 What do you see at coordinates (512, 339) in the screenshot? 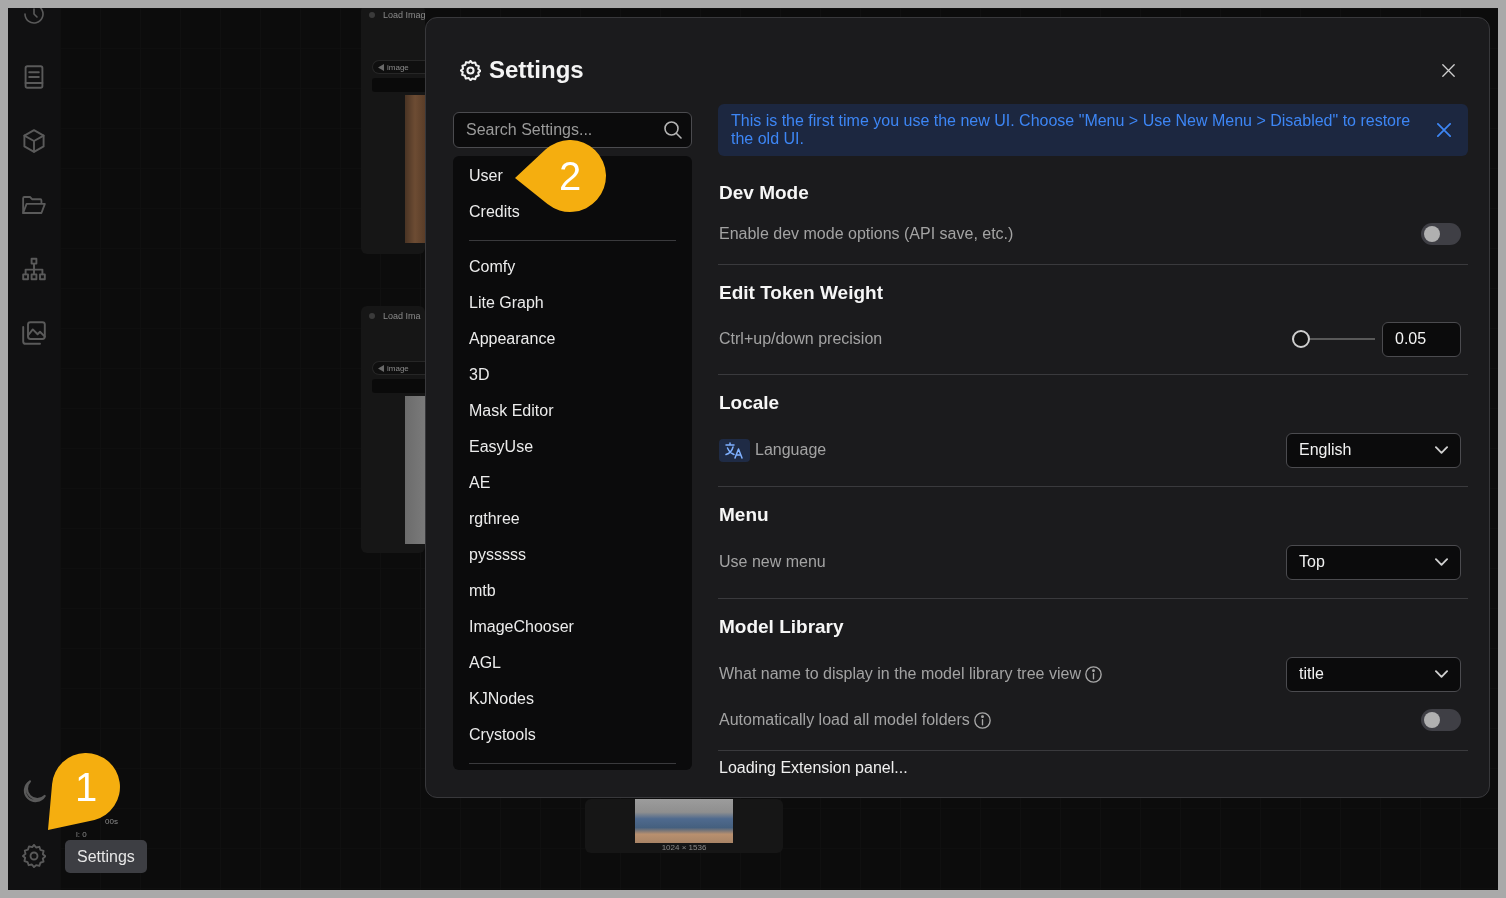
I see `nav-item: Appearance` at bounding box center [512, 339].